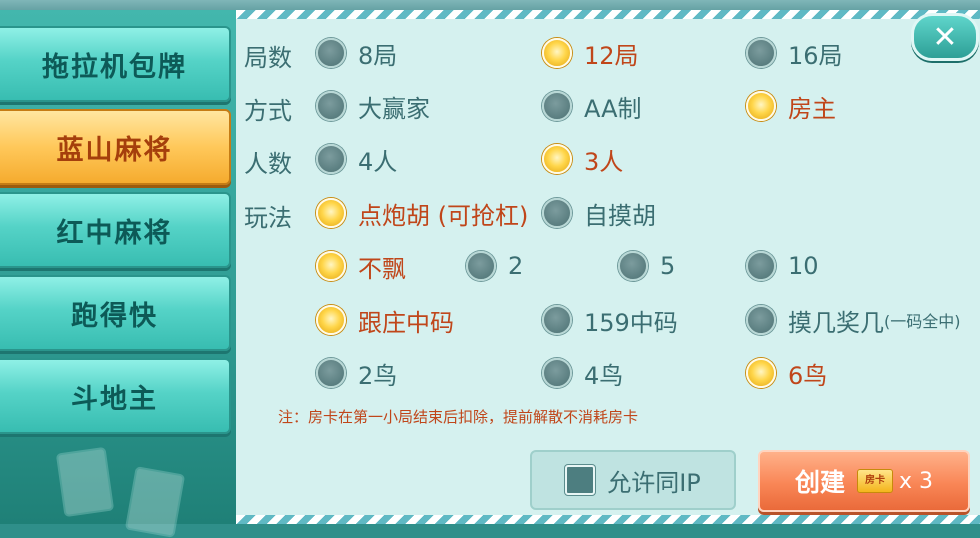 This screenshot has width=980, height=538. What do you see at coordinates (422, 213) in the screenshot?
I see `option-play-dianpao: 点炮胡 (可抢杠)` at bounding box center [422, 213].